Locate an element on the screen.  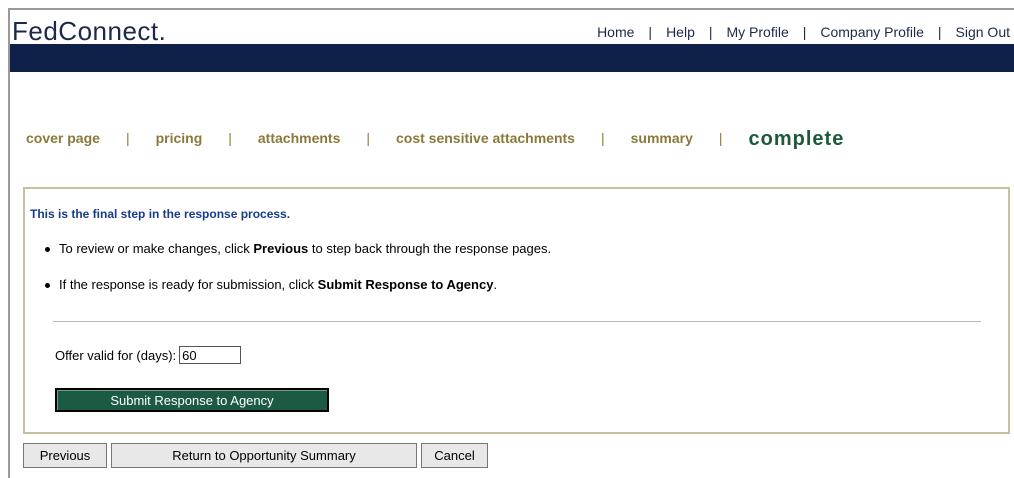
offer-valid-row: Offer valid for (days): is located at coordinates (148, 355).